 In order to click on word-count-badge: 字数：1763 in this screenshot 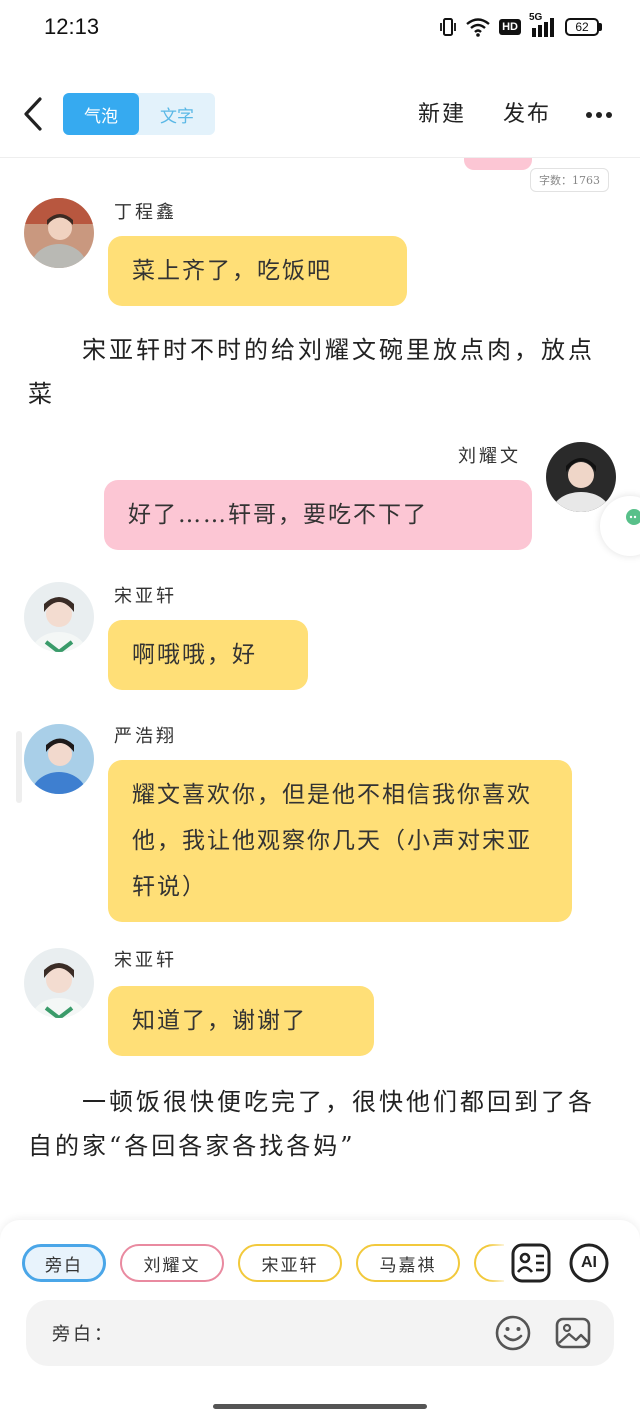, I will do `click(569, 180)`.